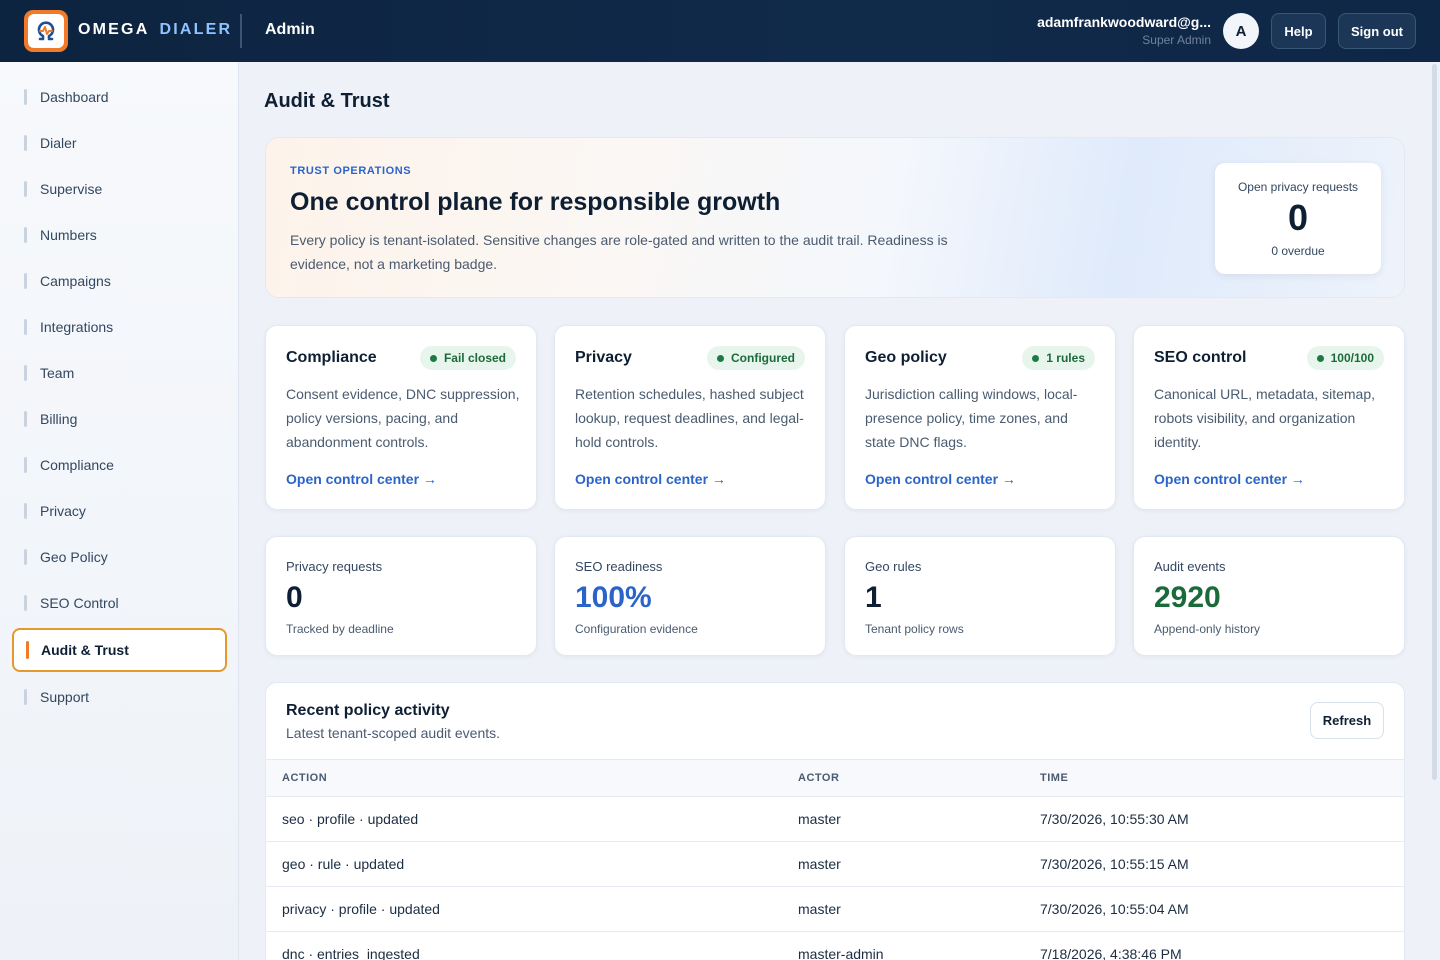 The width and height of the screenshot is (1440, 960). I want to click on sidebar-item-label: Support, so click(65, 697).